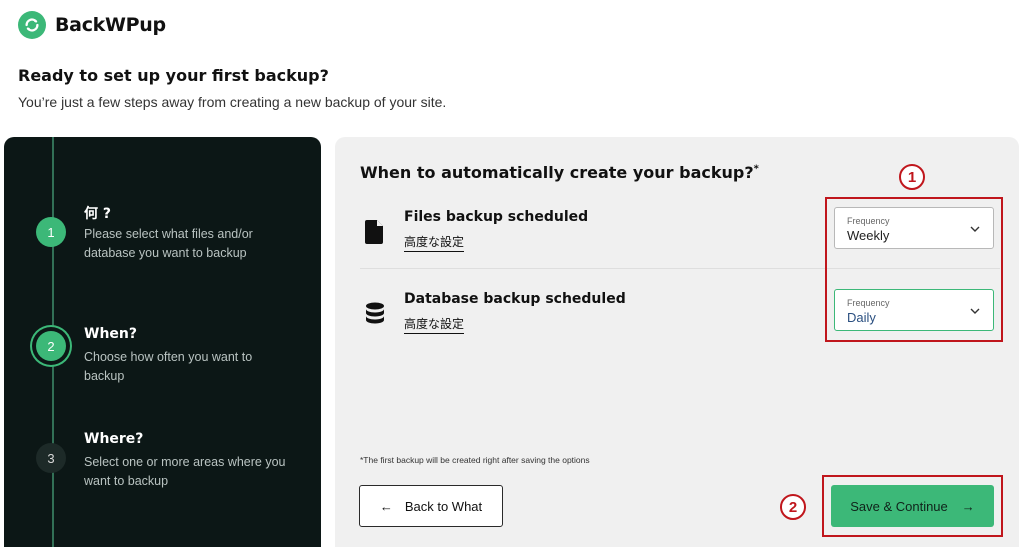  Describe the element at coordinates (914, 269) in the screenshot. I see `annotation-box-frequency` at that location.